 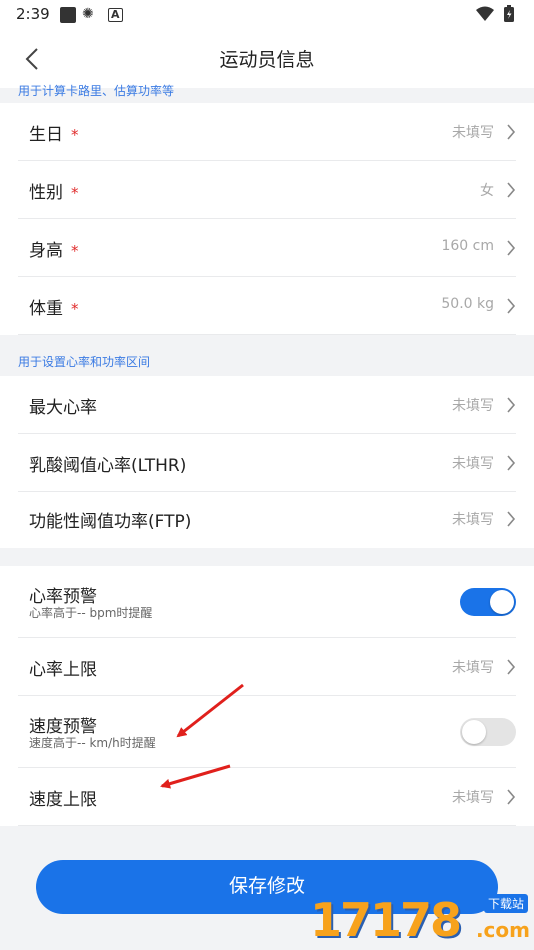 What do you see at coordinates (267, 306) in the screenshot?
I see `weight-row: 体重 * 50.0 kg` at bounding box center [267, 306].